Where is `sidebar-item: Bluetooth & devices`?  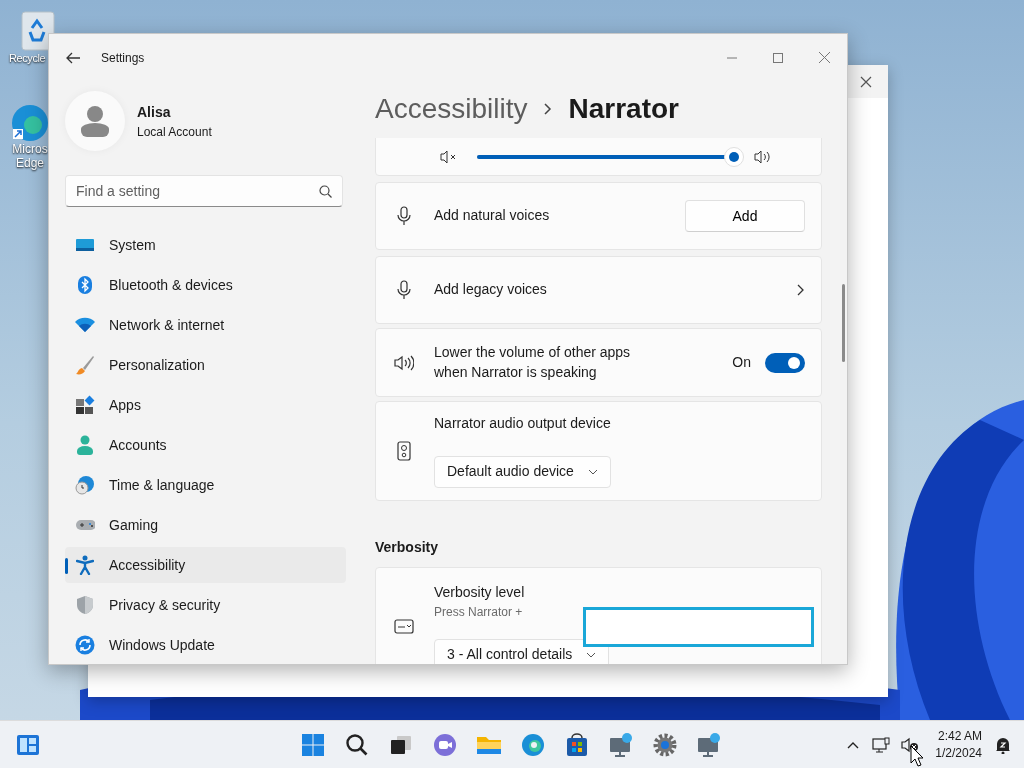 sidebar-item: Bluetooth & devices is located at coordinates (205, 285).